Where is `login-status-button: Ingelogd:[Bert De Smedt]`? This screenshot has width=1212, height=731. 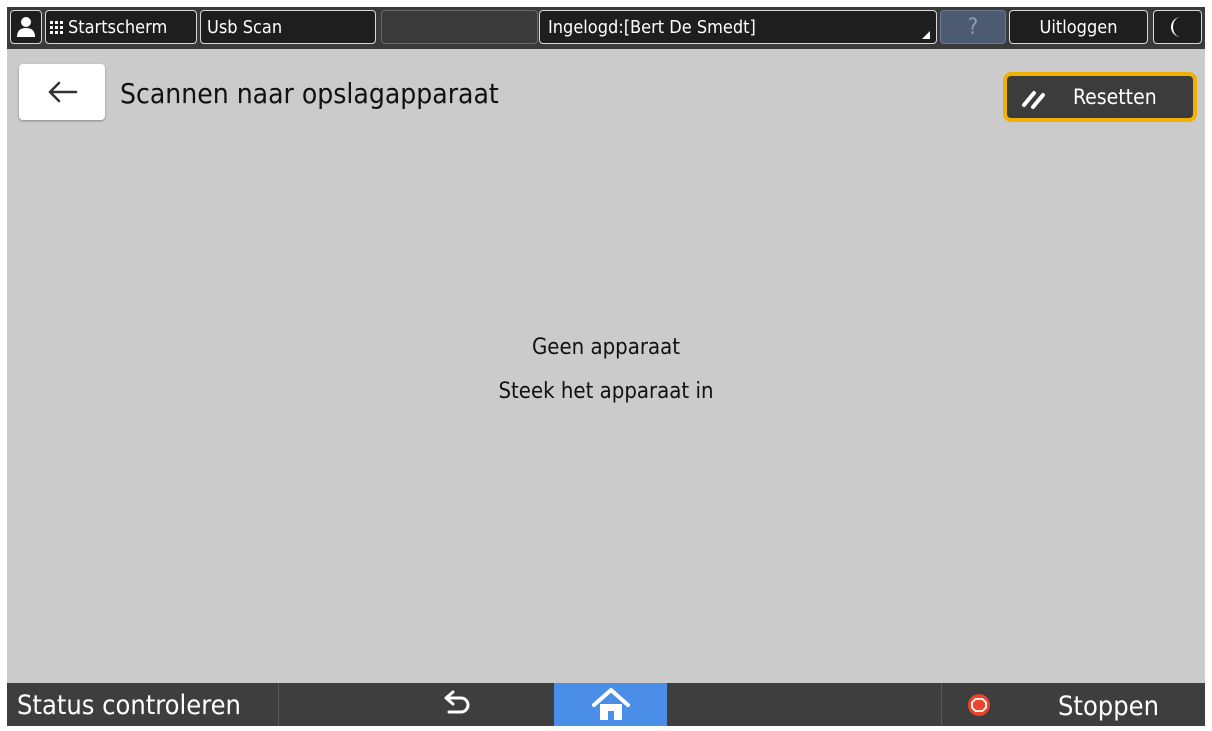
login-status-button: Ingelogd:[Bert De Smedt] is located at coordinates (738, 27).